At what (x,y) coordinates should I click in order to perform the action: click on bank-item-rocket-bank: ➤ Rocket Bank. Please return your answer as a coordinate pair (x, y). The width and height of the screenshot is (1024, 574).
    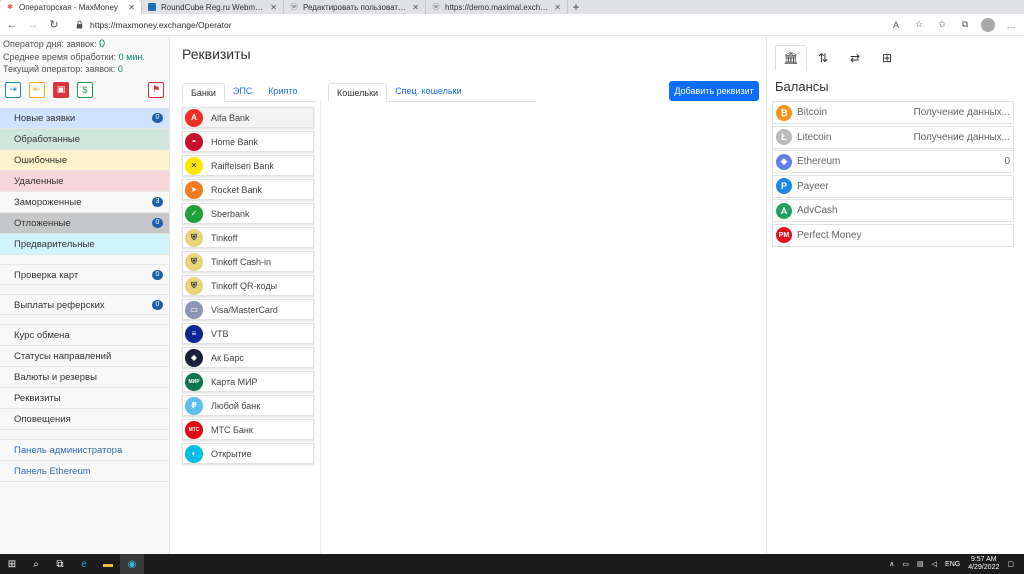
    Looking at the image, I should click on (248, 189).